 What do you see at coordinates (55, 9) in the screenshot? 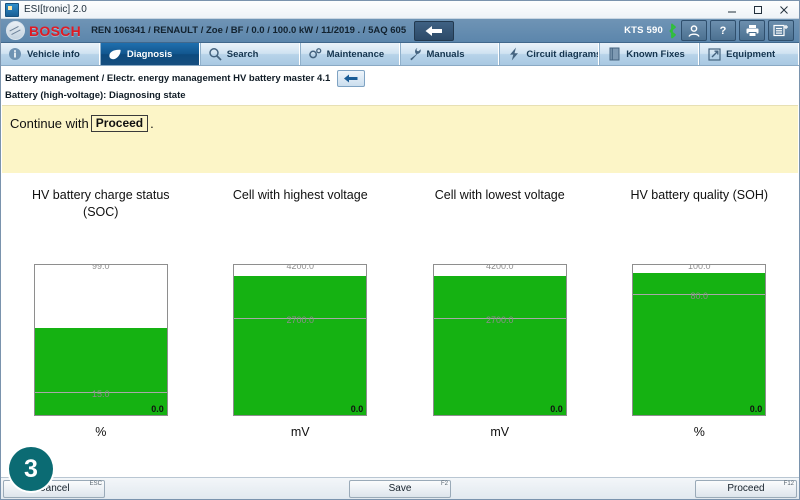
I see `window-title: ESI[tronic] 2.0` at bounding box center [55, 9].